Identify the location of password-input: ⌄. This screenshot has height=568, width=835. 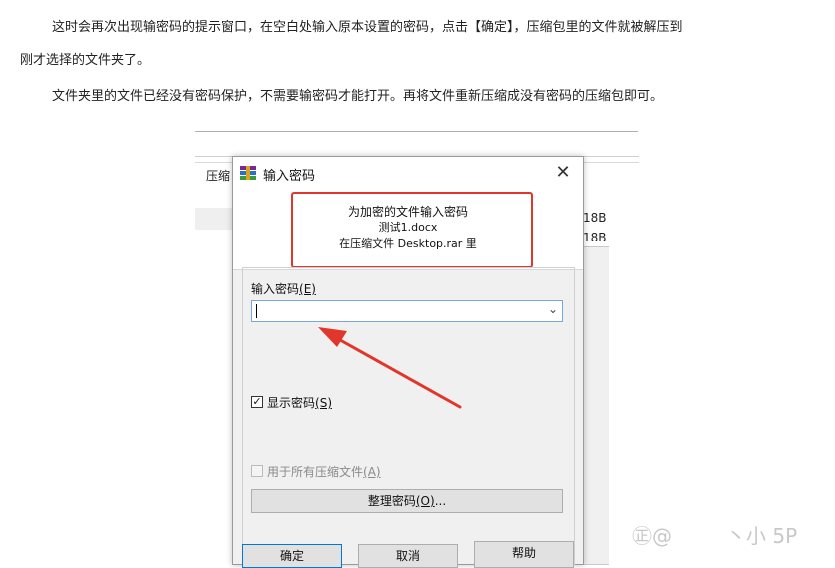
(407, 311).